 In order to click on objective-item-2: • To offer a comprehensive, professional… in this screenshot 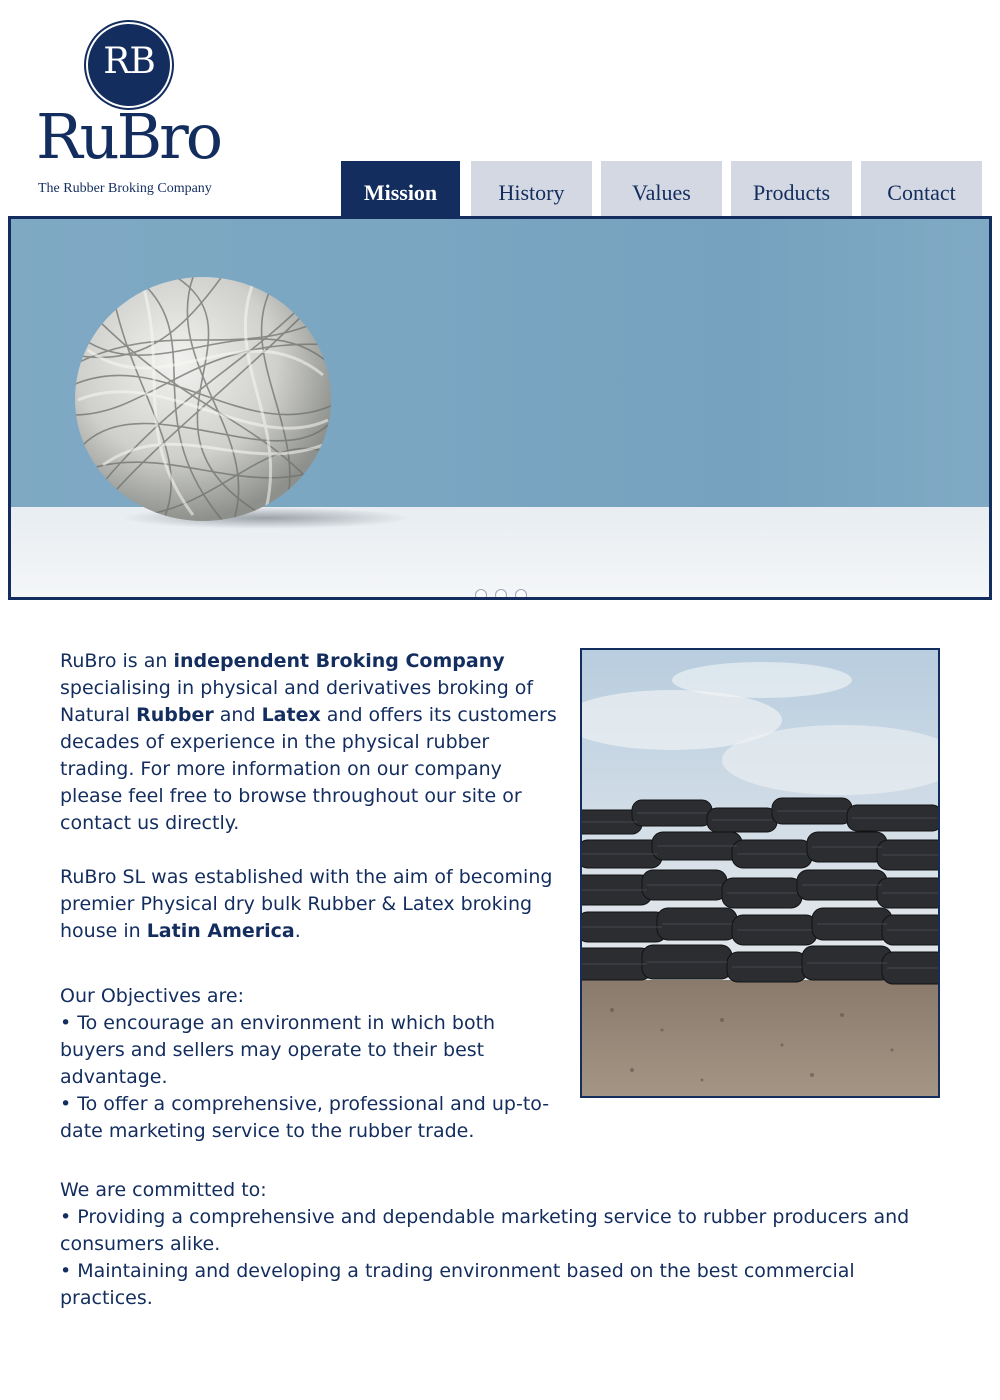, I will do `click(305, 1117)`.